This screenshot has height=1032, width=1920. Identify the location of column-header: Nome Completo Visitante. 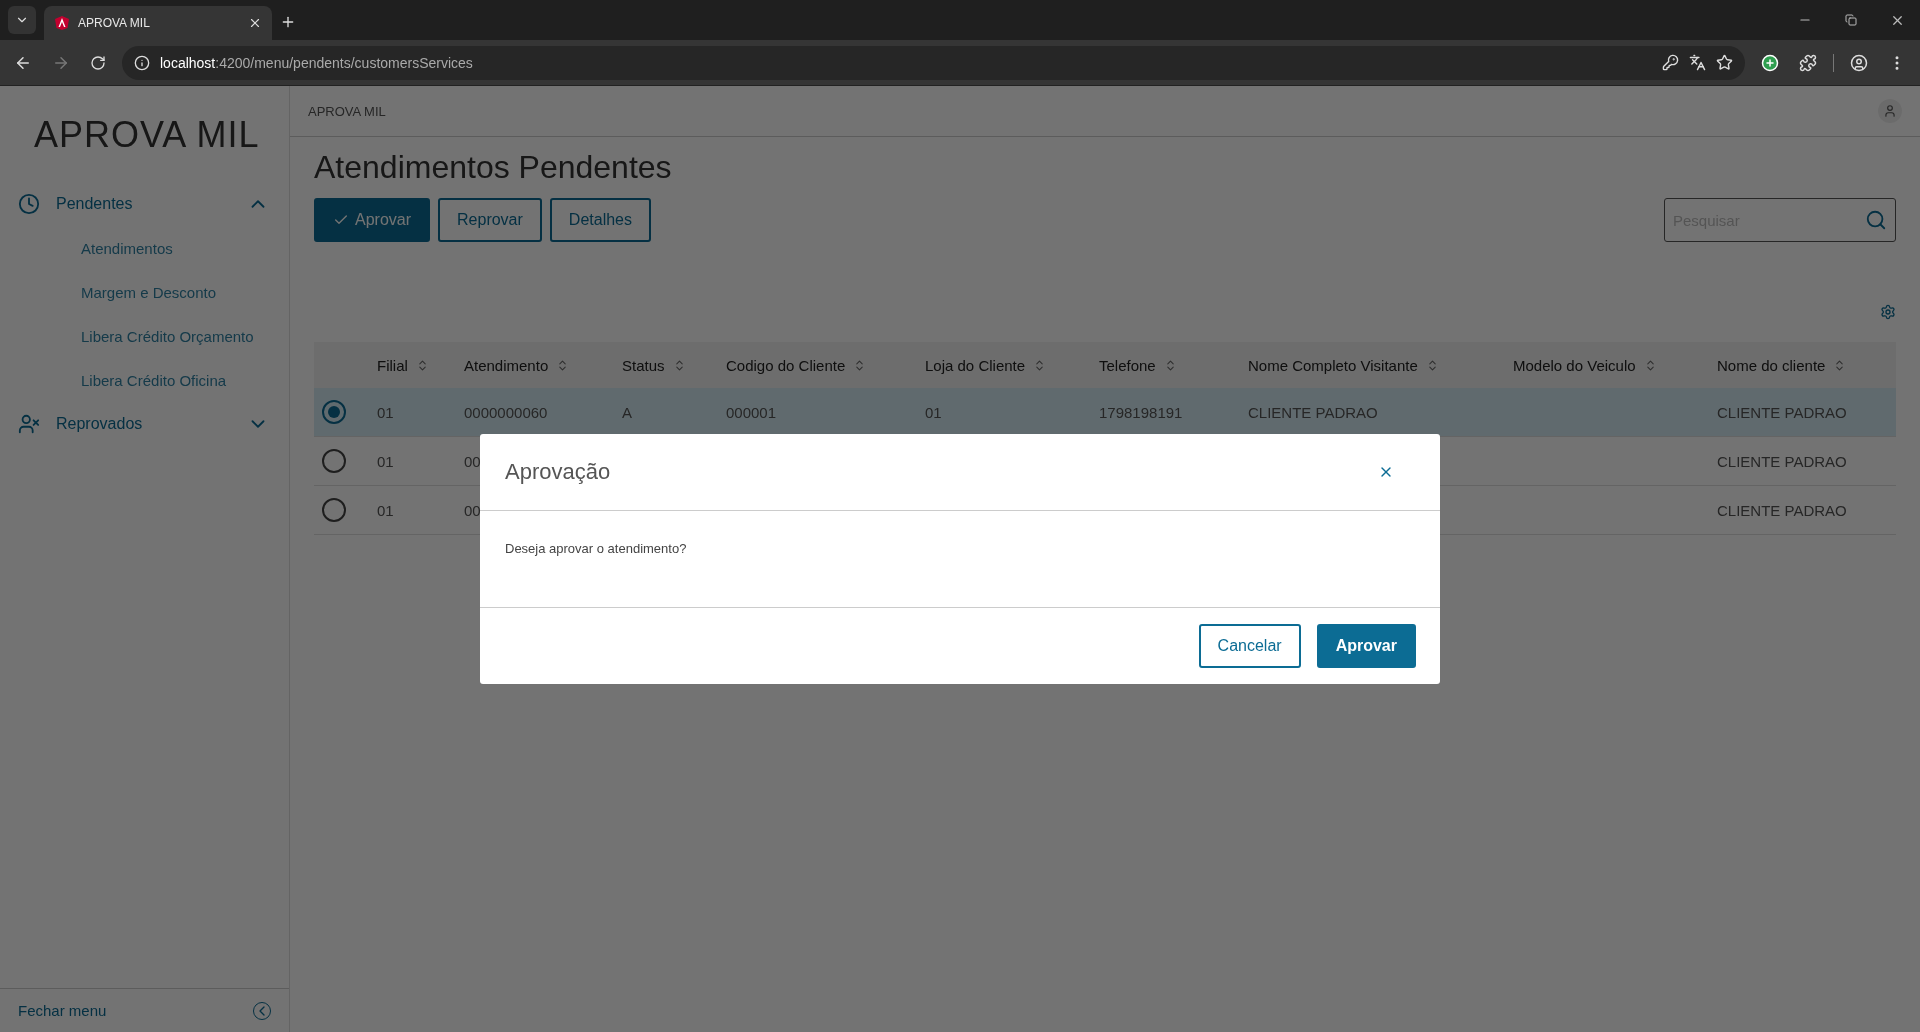
(1333, 365).